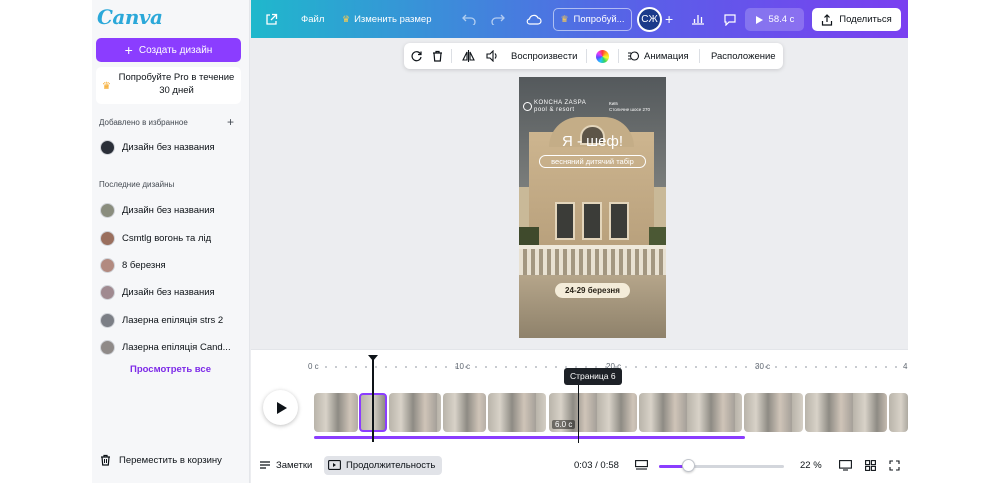 This screenshot has width=1000, height=483. I want to click on fullscreen-button, so click(894, 465).